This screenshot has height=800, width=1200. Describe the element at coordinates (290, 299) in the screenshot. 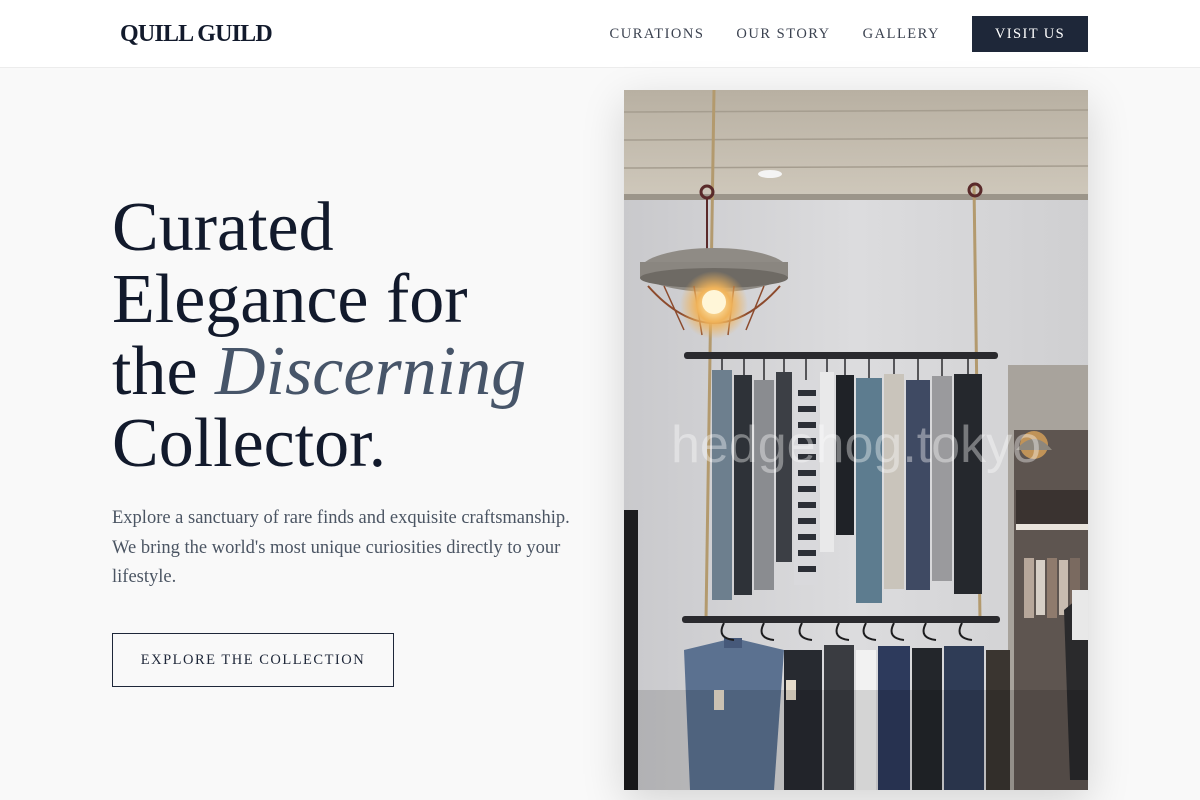

I see `hero-title-line-2: Elegance for` at that location.